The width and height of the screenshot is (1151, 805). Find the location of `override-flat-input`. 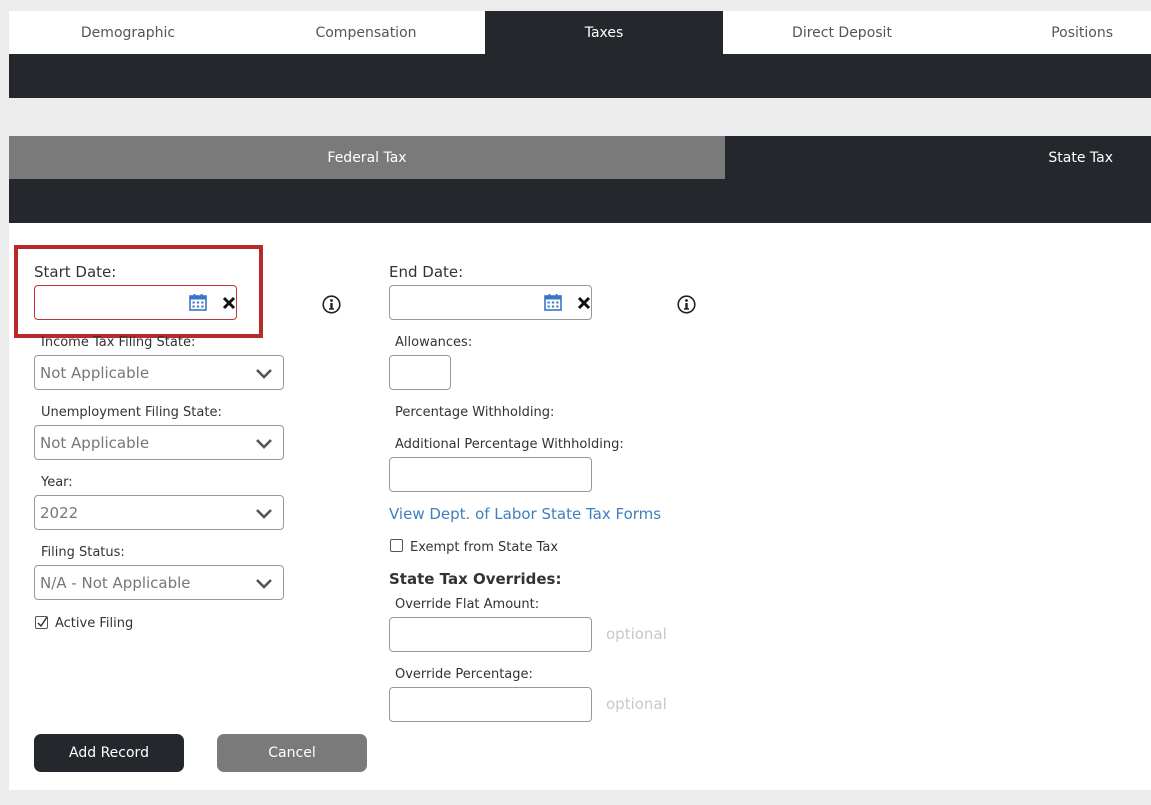

override-flat-input is located at coordinates (490, 634).